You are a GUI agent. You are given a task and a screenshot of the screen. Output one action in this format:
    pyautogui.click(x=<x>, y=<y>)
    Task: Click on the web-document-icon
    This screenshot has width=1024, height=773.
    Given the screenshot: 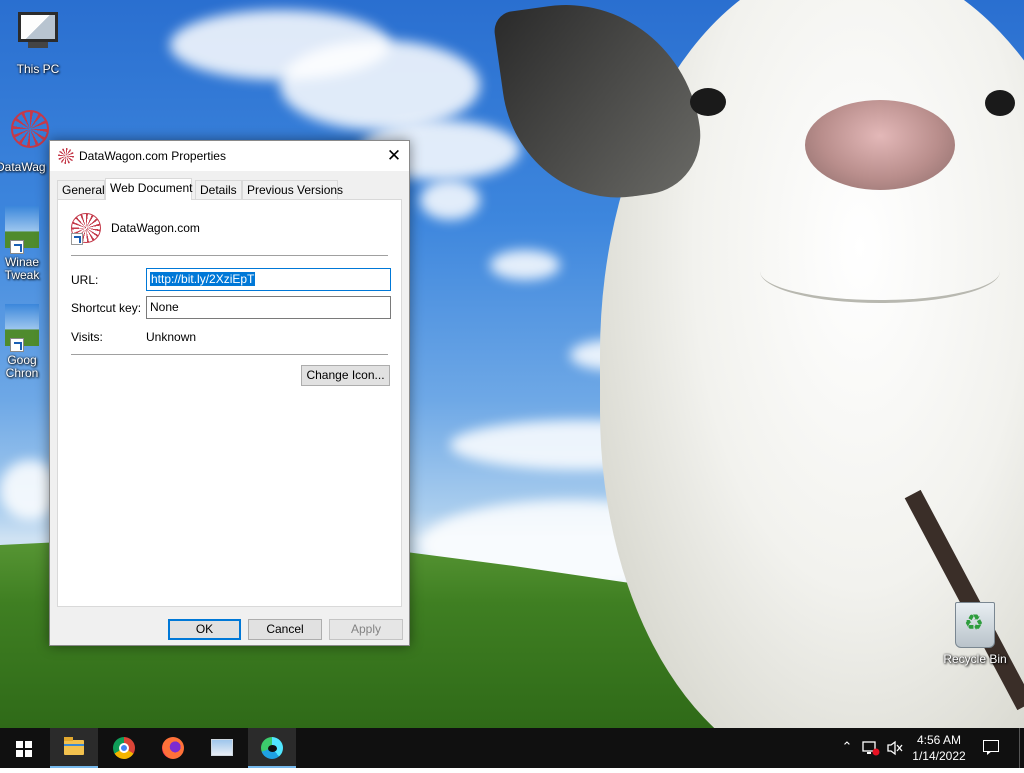 What is the action you would take?
    pyautogui.click(x=66, y=156)
    